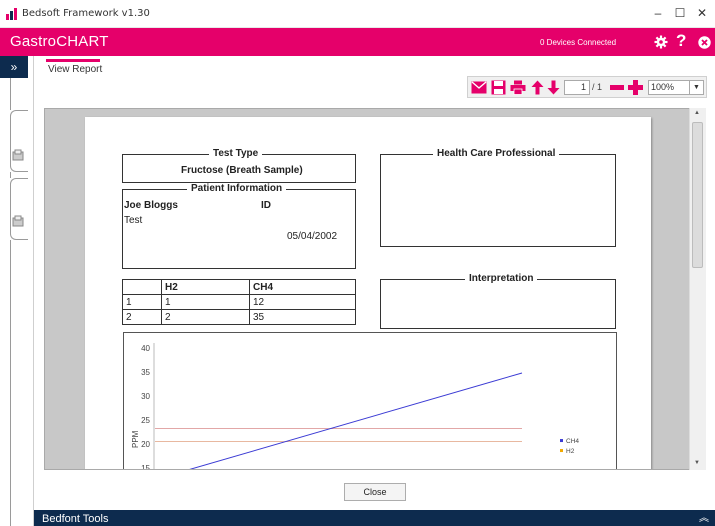 This screenshot has width=715, height=526. Describe the element at coordinates (498, 87) in the screenshot. I see `save-icon` at that location.